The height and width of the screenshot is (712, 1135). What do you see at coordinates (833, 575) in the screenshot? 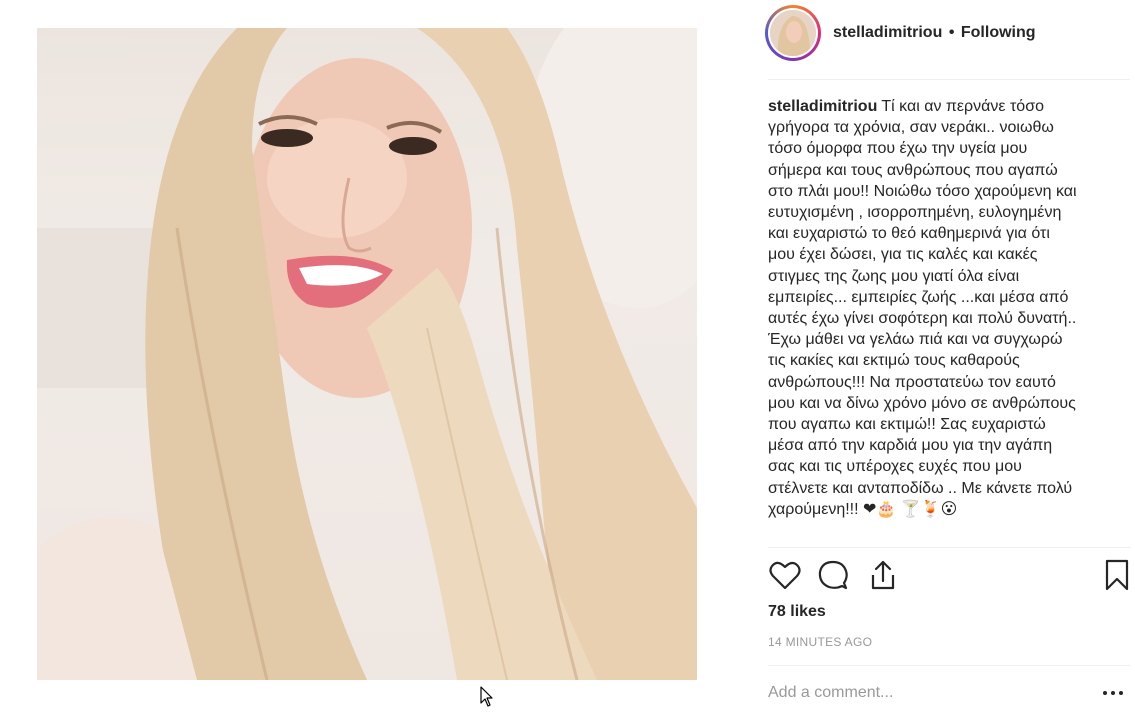
I see `speech-bubble-icon` at bounding box center [833, 575].